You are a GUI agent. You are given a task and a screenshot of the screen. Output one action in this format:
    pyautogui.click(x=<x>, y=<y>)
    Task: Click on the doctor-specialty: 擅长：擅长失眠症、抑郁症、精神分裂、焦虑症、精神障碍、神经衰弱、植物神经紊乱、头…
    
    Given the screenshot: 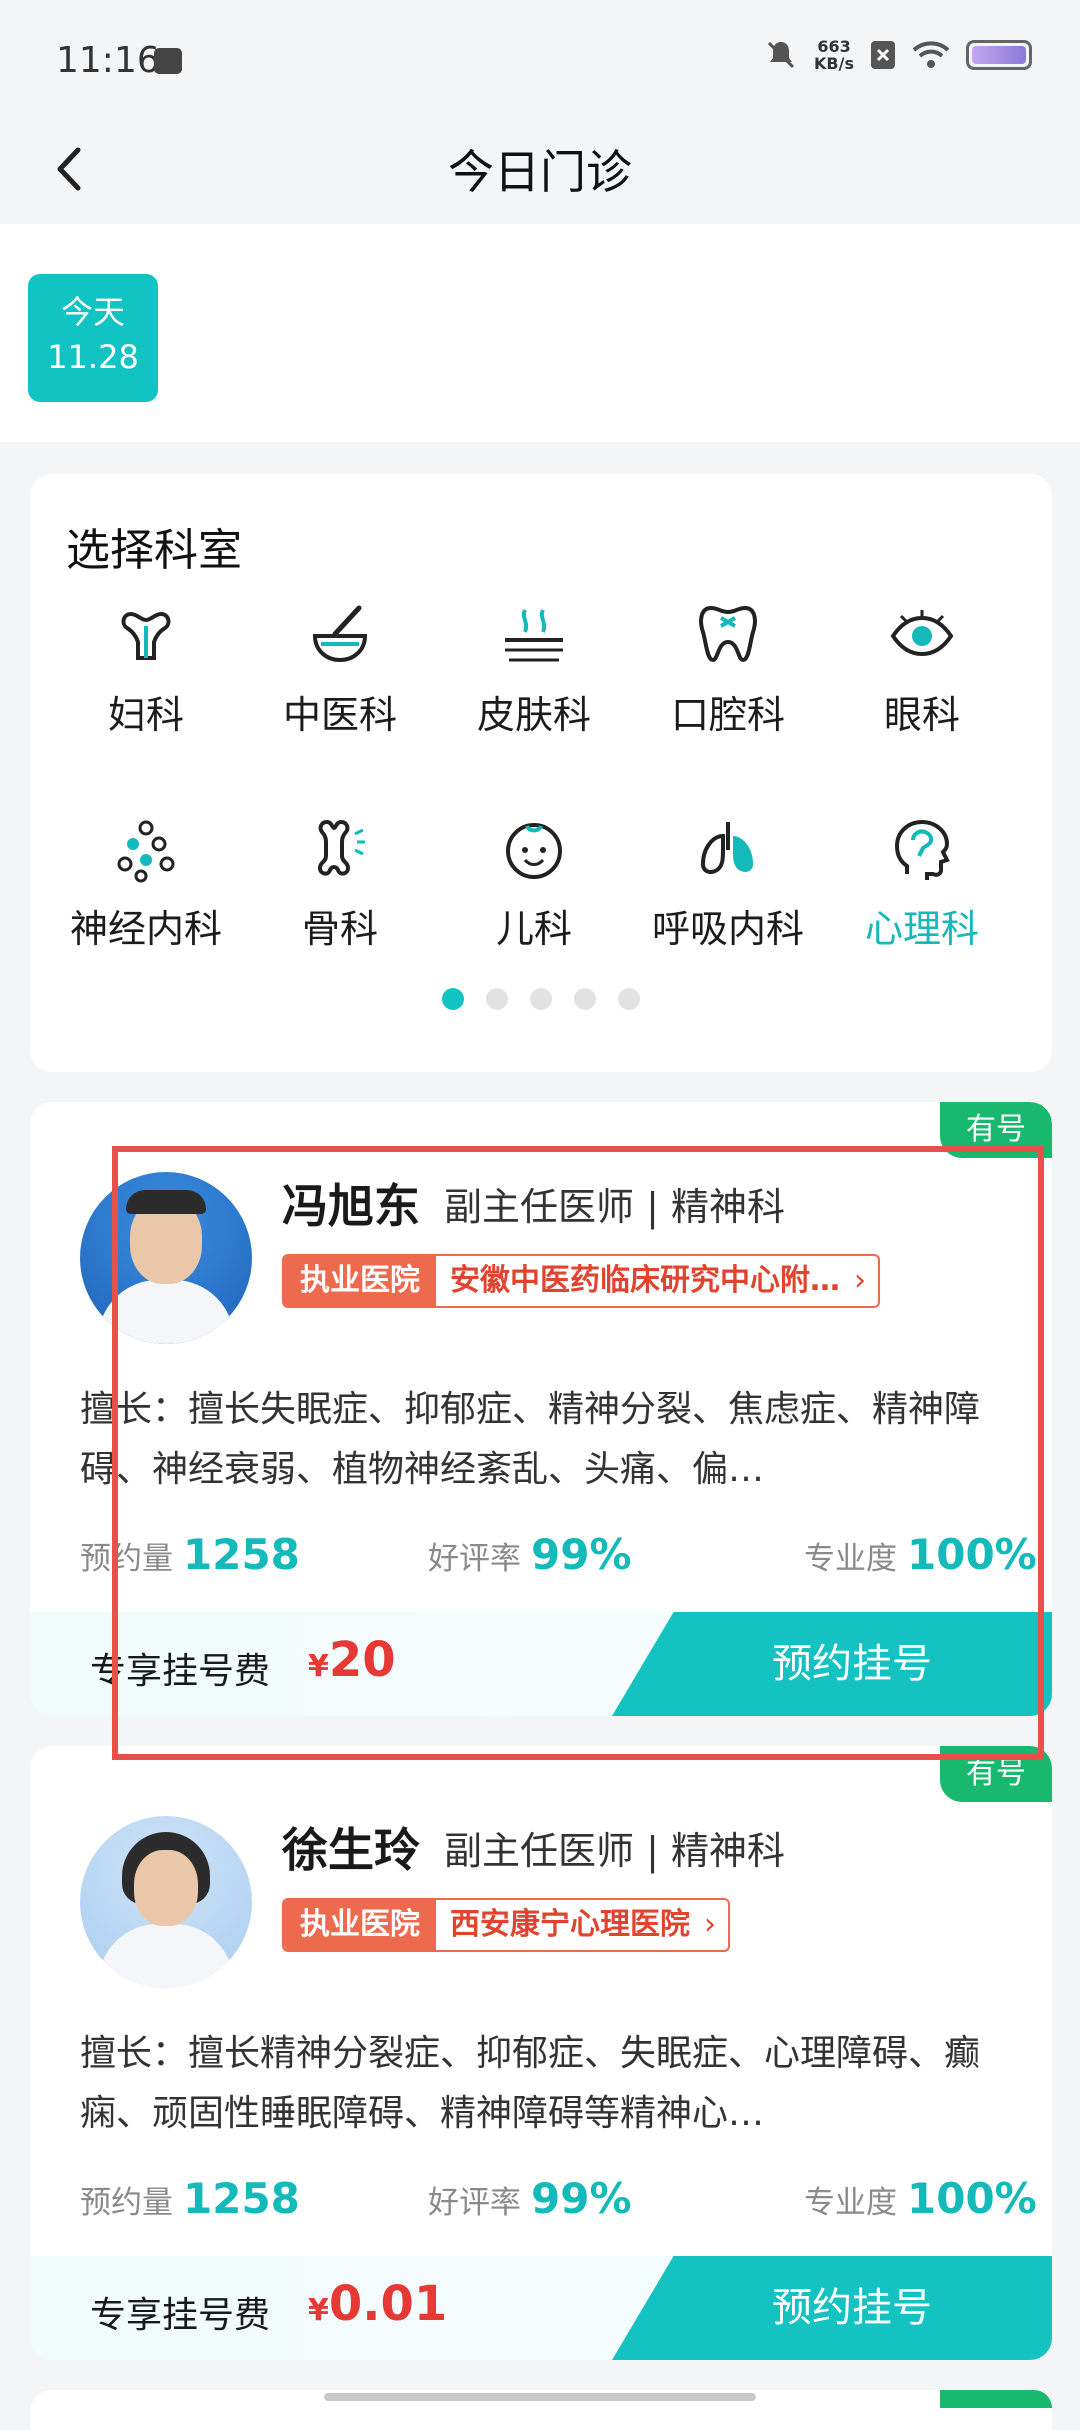 What is the action you would take?
    pyautogui.click(x=530, y=1439)
    